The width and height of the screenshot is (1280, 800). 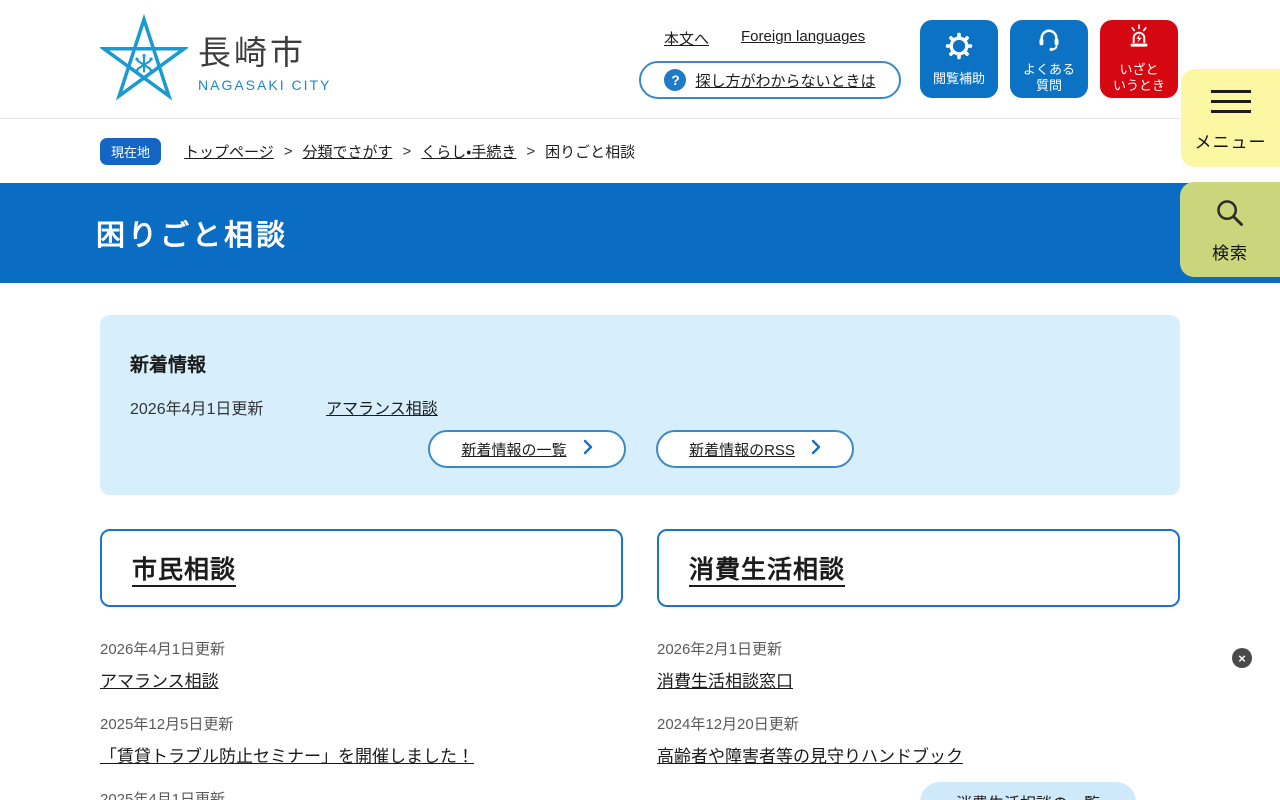 What do you see at coordinates (361, 568) in the screenshot?
I see `section-citizen-header-box: 市民相談` at bounding box center [361, 568].